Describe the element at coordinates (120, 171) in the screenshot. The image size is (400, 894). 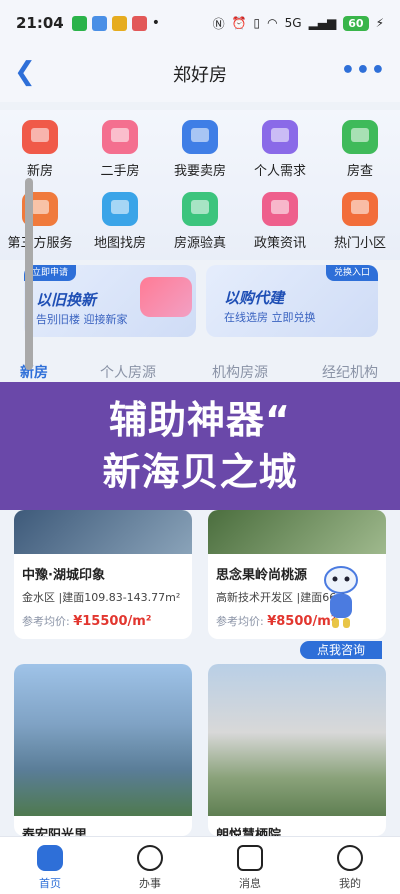
I see `grid-item-label: 二手房` at that location.